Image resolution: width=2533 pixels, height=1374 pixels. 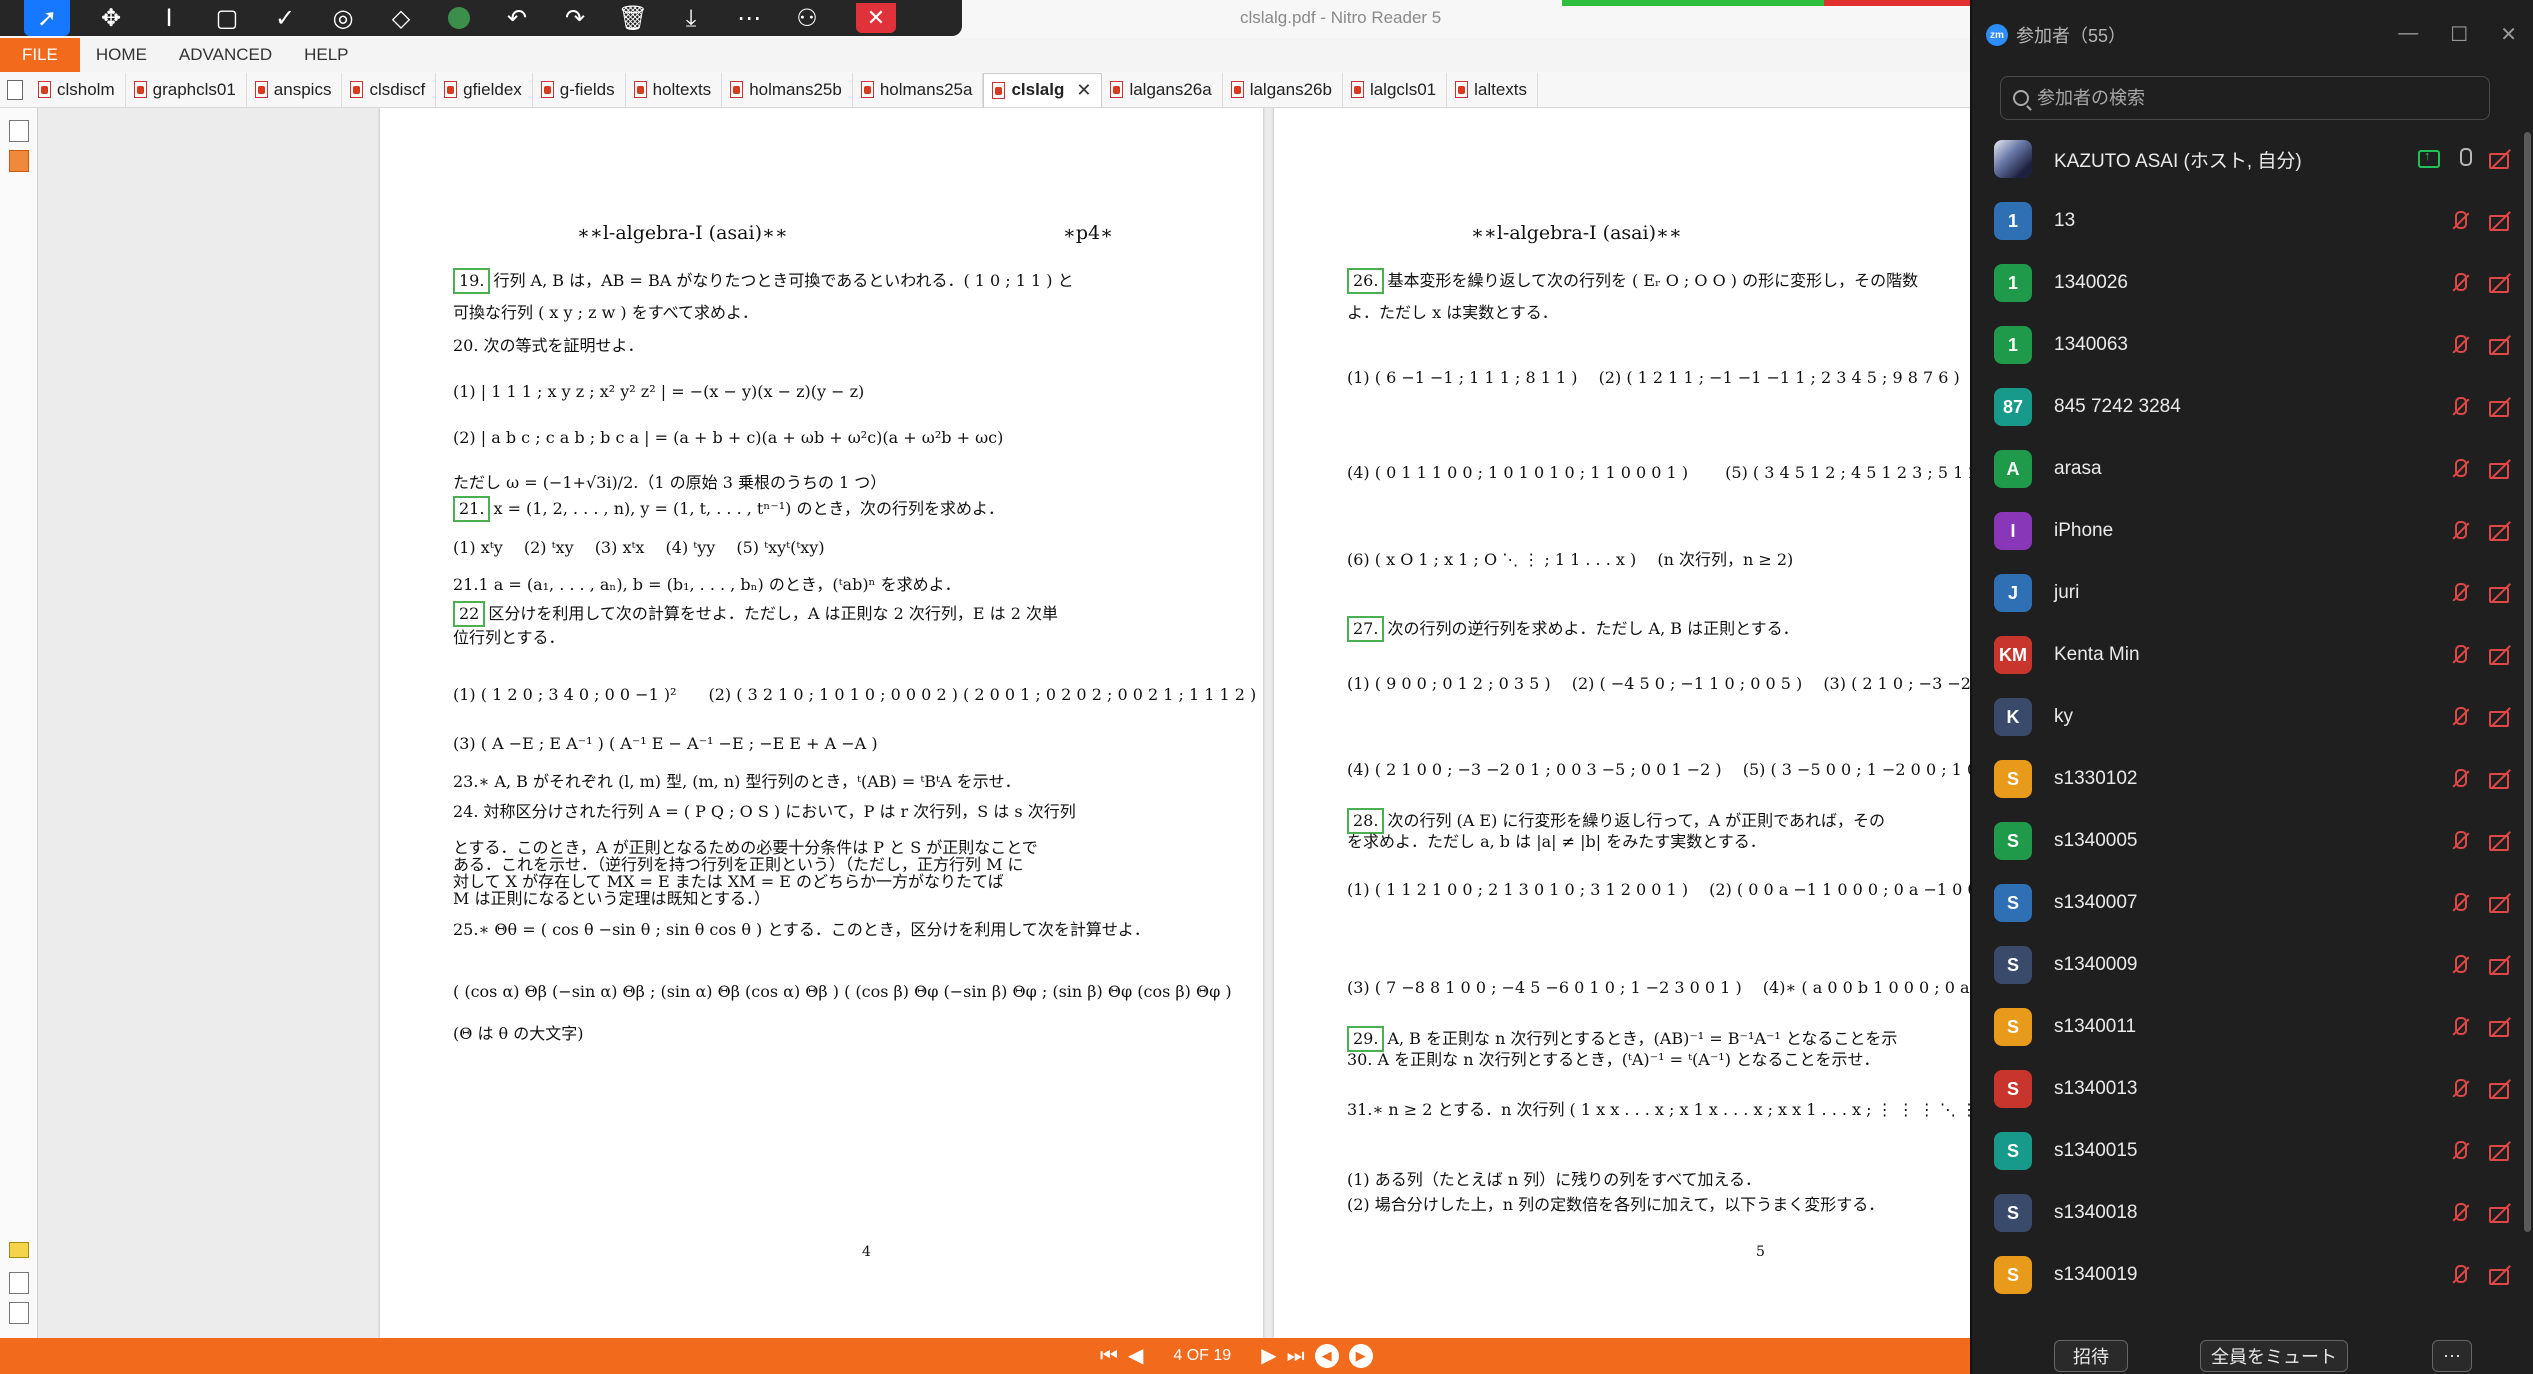 What do you see at coordinates (2247, 1213) in the screenshot?
I see `participant-row: Ss1340018` at bounding box center [2247, 1213].